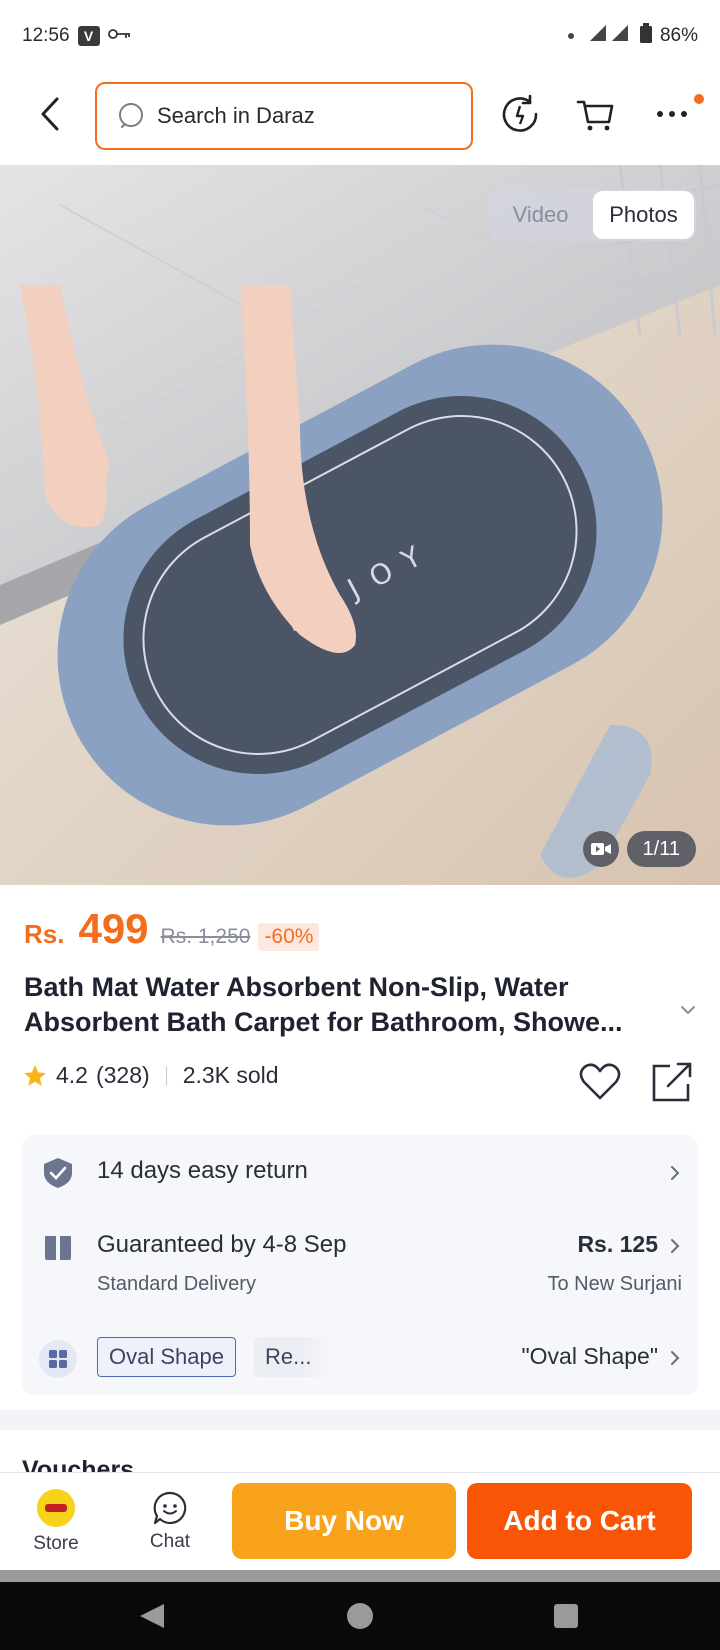  What do you see at coordinates (222, 1244) in the screenshot?
I see `delivery-estimate: Guaranteed by 4-8 Sep` at bounding box center [222, 1244].